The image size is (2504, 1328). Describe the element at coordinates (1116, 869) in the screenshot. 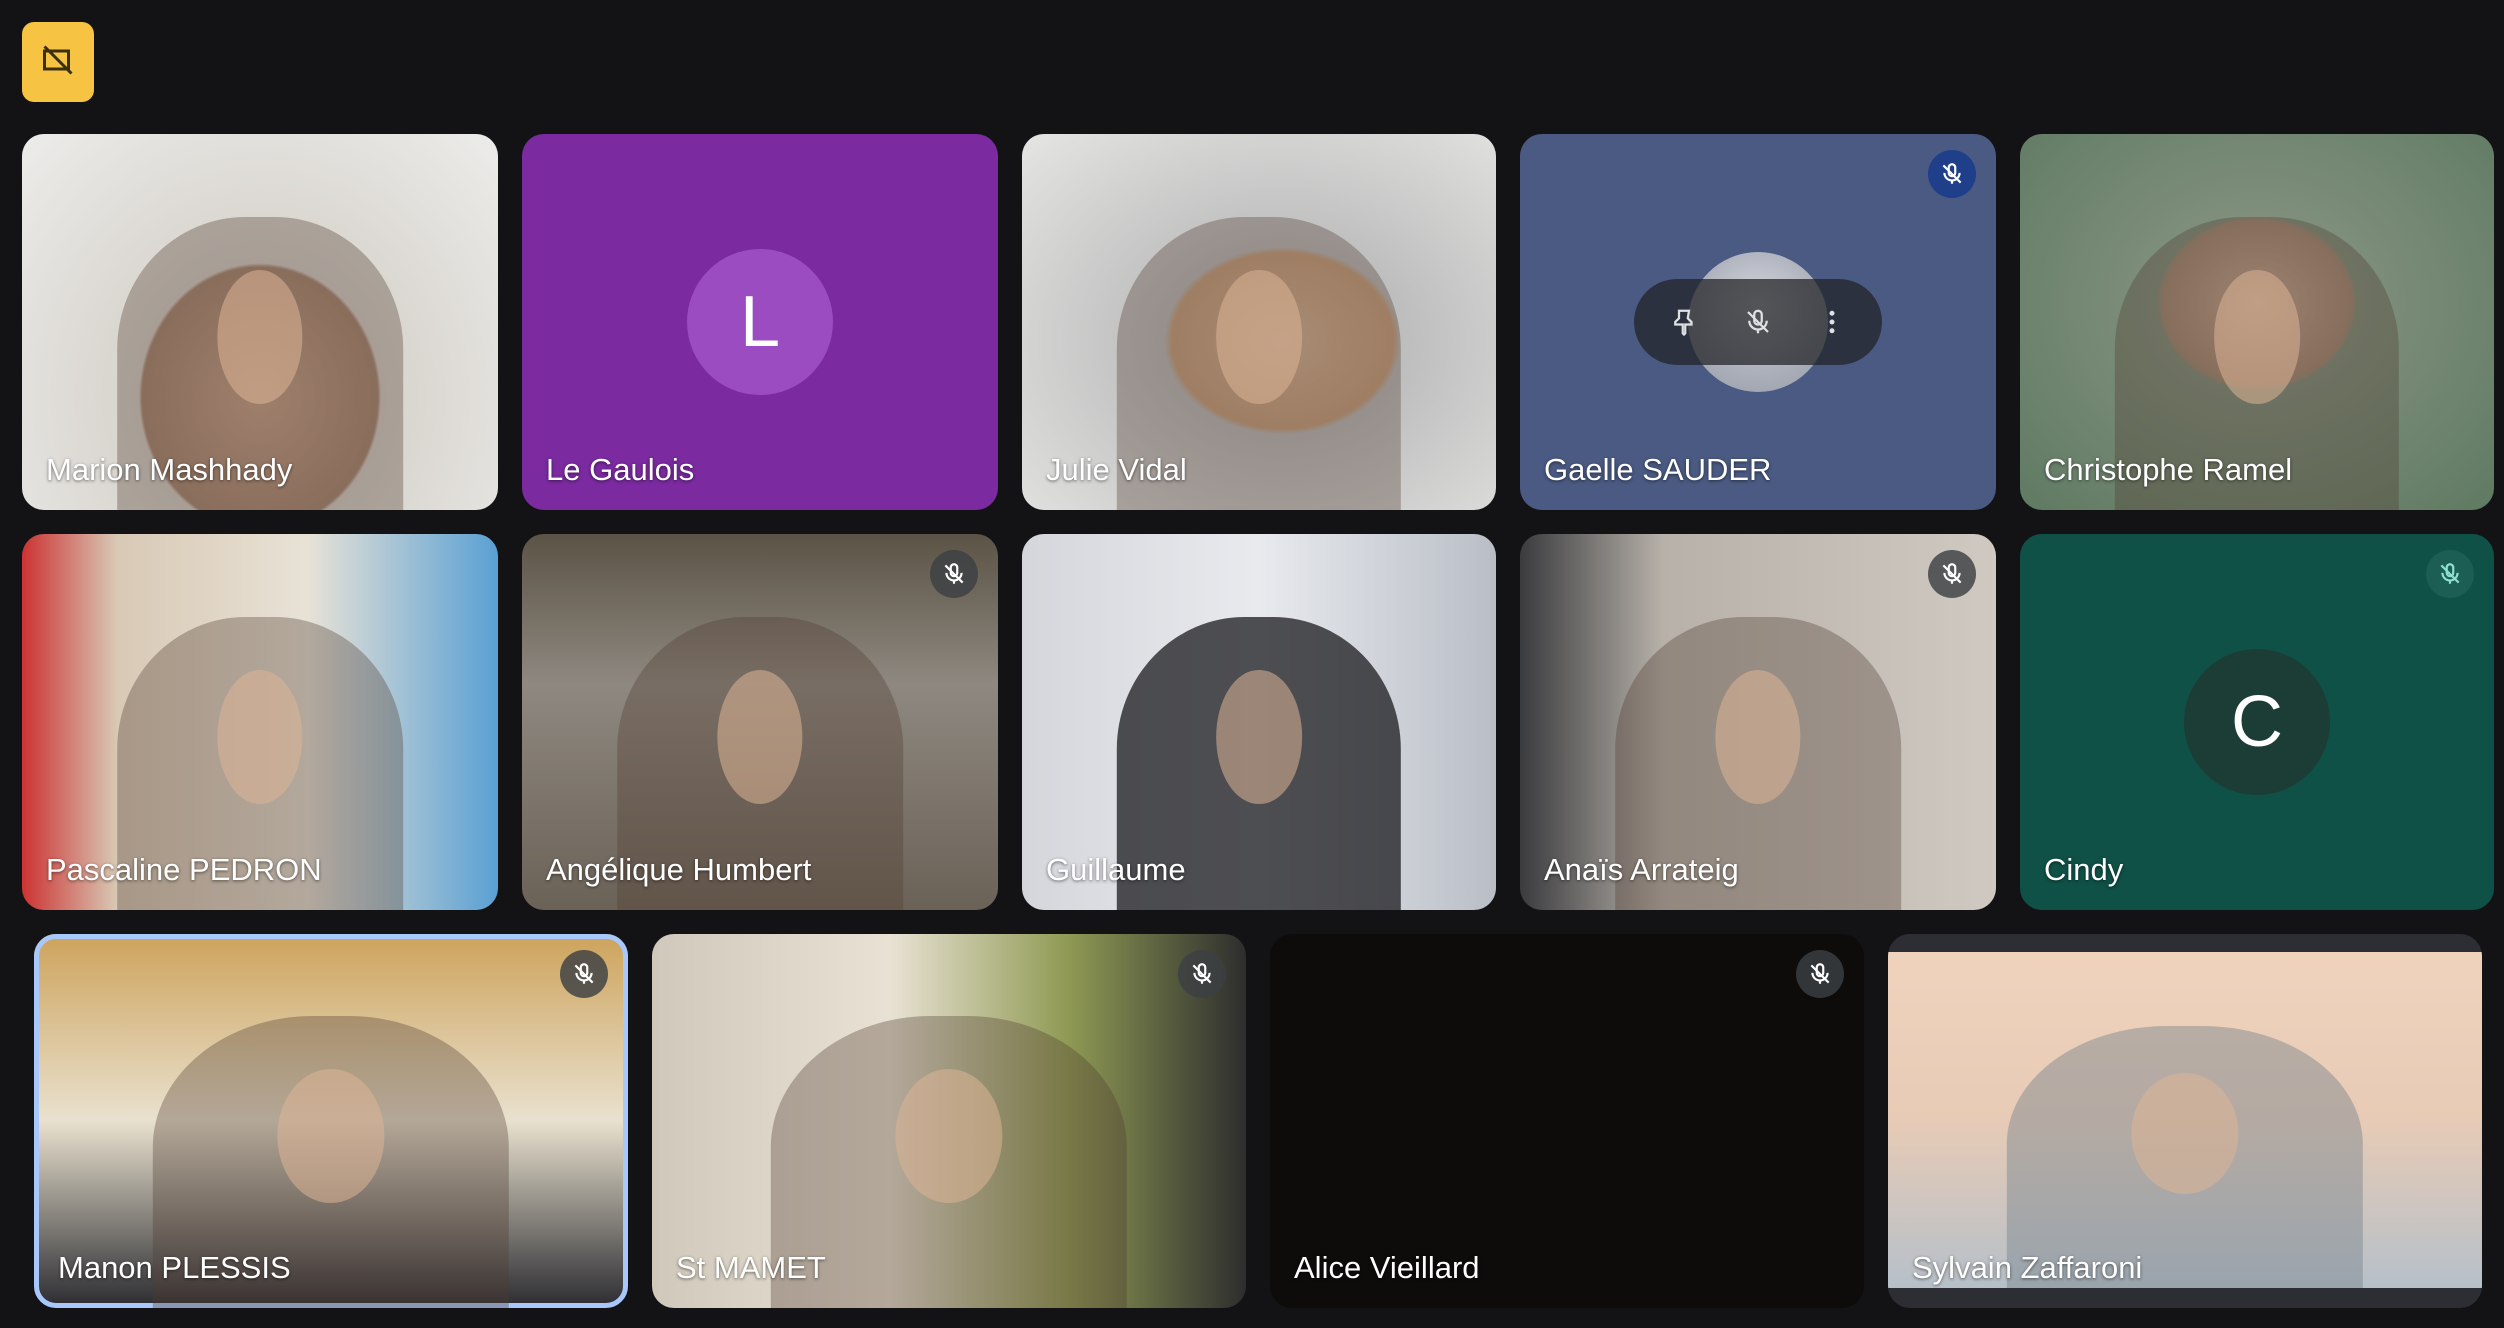

I see `participant-name: Guillaume` at that location.